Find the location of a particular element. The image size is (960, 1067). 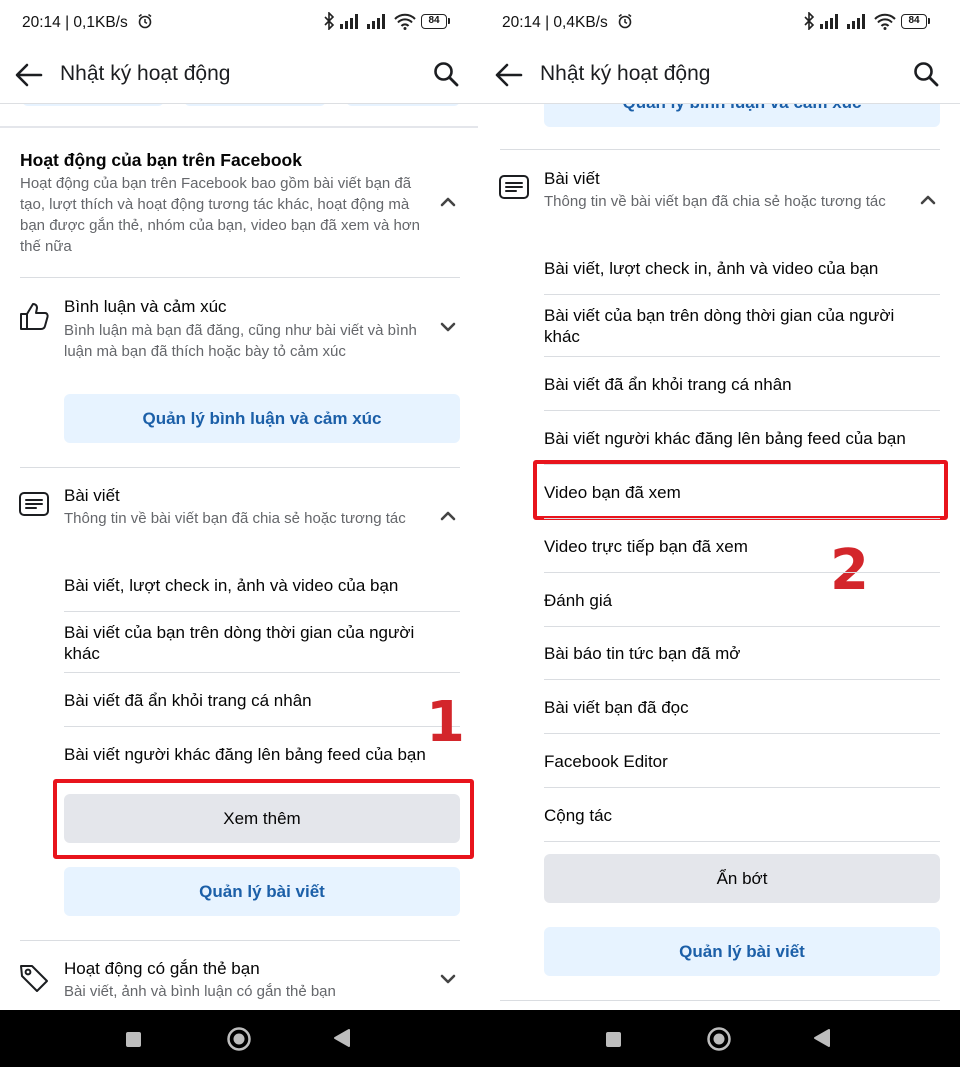

posts-item: Đánh giá is located at coordinates (742, 600).